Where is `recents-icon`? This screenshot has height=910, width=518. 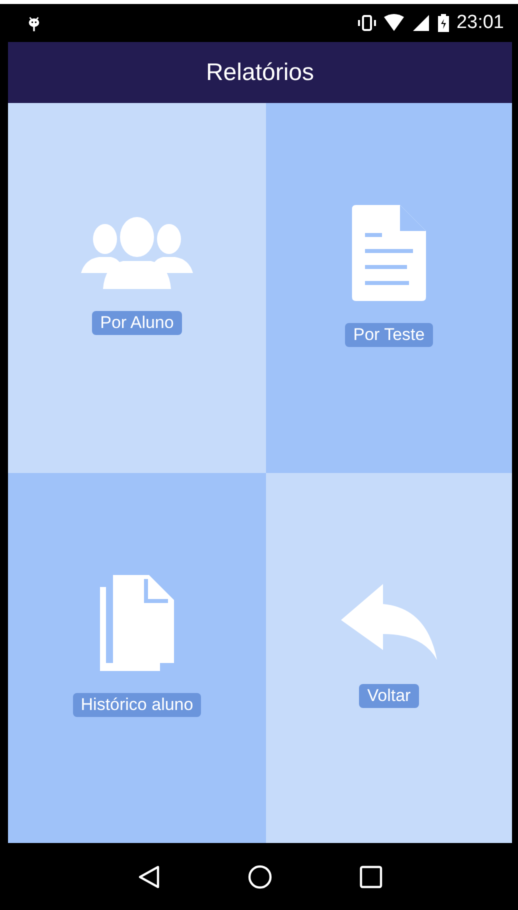 recents-icon is located at coordinates (370, 876).